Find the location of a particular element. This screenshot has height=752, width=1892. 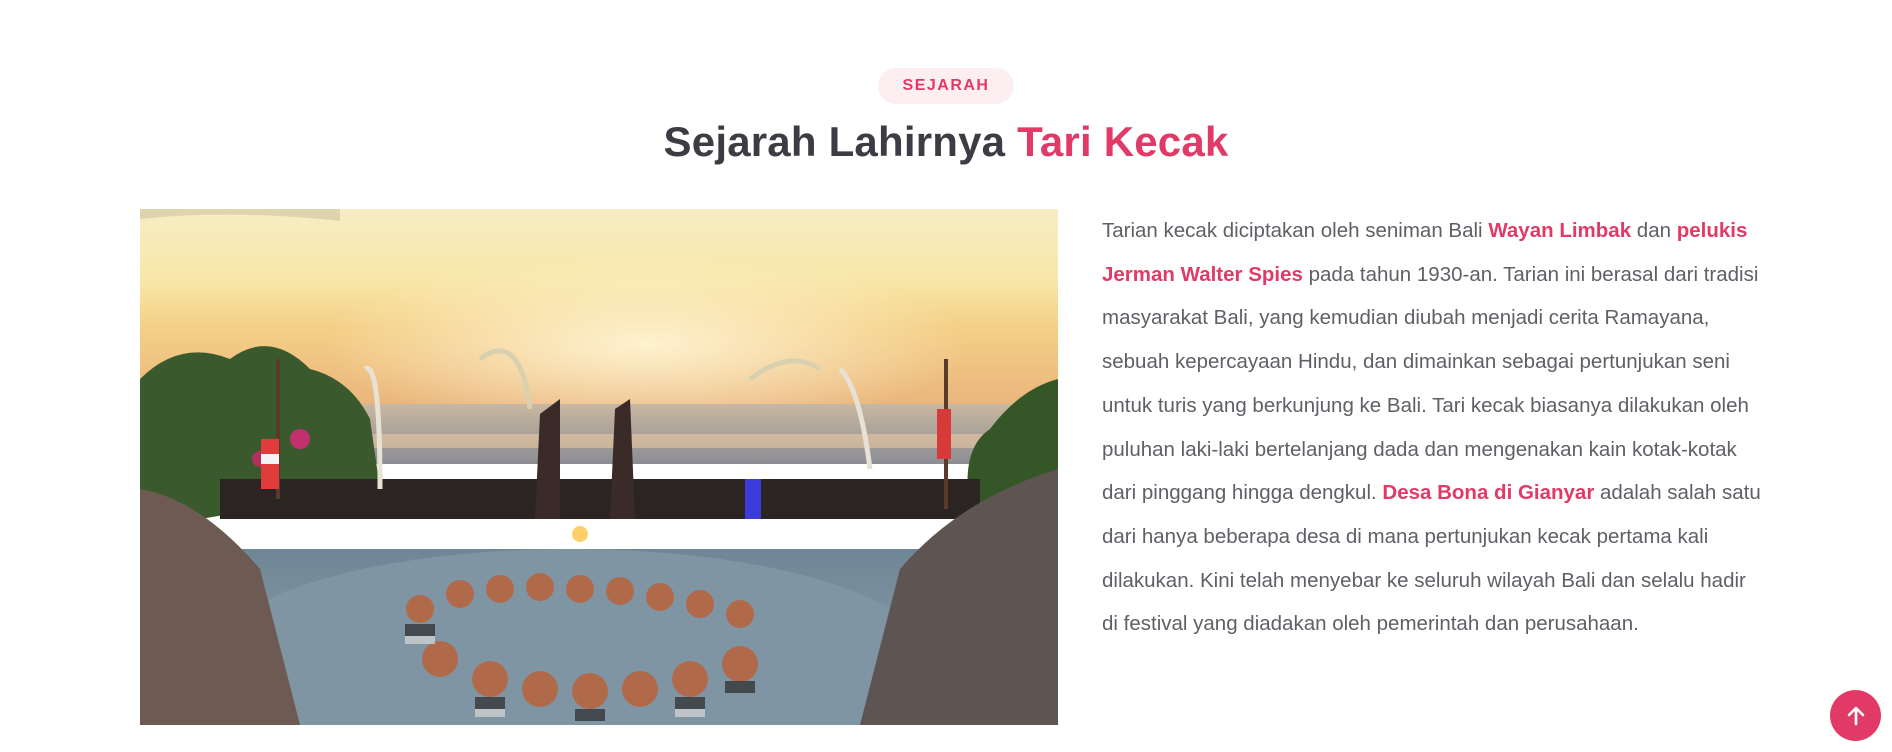

scroll-to-top-button is located at coordinates (1855, 715).